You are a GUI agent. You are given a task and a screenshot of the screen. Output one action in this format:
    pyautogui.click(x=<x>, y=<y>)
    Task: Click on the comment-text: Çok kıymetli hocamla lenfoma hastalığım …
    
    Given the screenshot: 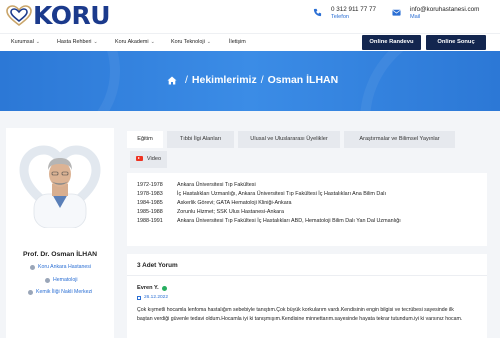 What is the action you would take?
    pyautogui.click(x=300, y=314)
    